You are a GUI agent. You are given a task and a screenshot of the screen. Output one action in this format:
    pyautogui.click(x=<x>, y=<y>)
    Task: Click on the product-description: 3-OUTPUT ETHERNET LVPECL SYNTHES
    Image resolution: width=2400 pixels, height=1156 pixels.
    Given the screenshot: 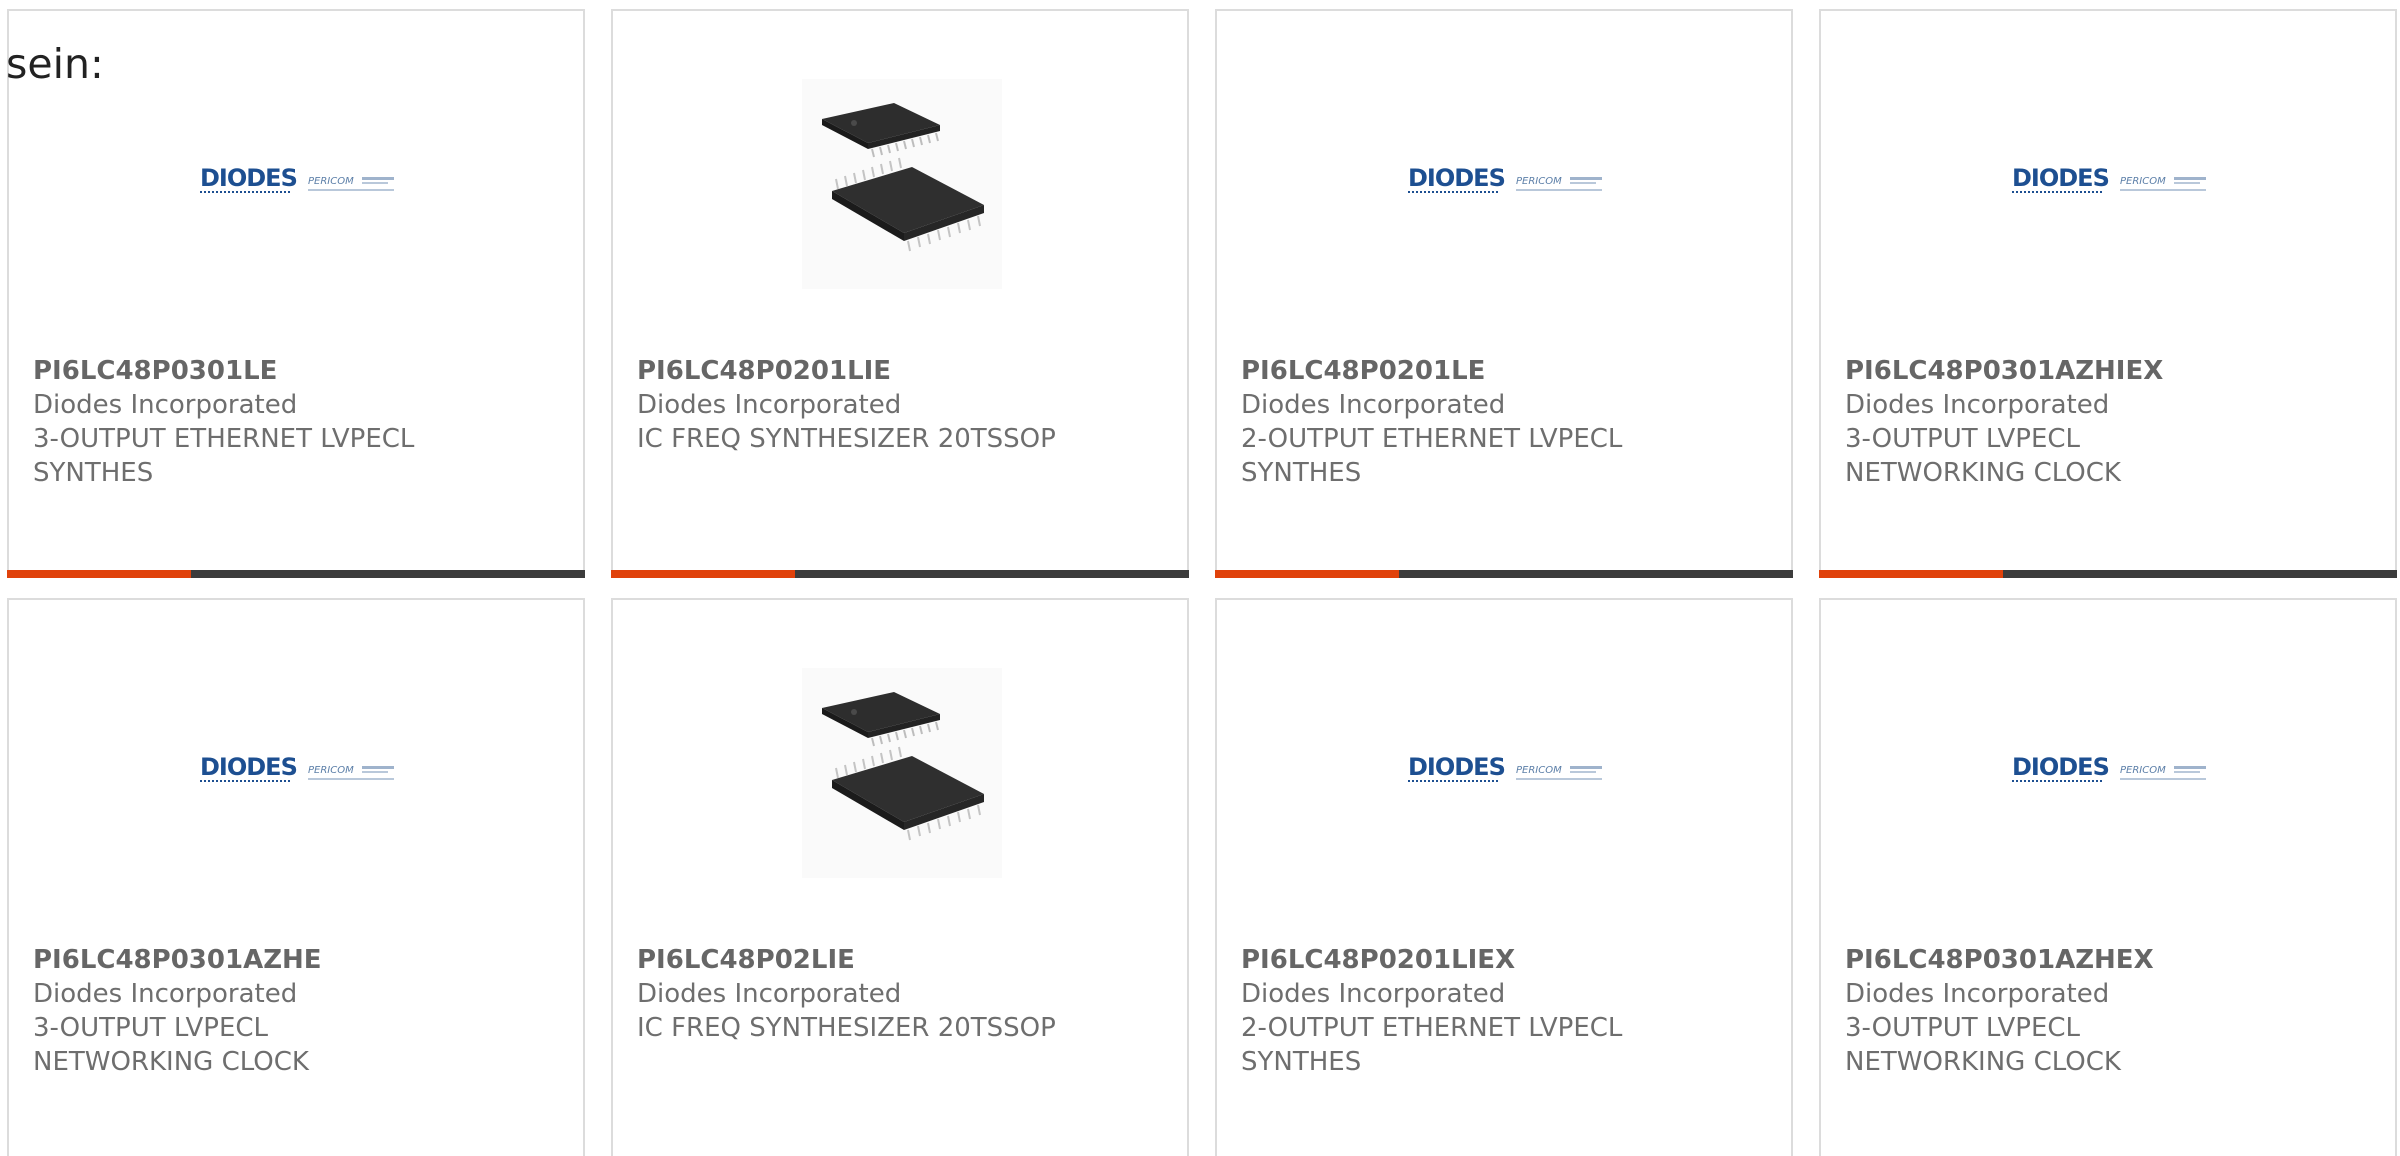 What is the action you would take?
    pyautogui.click(x=224, y=456)
    